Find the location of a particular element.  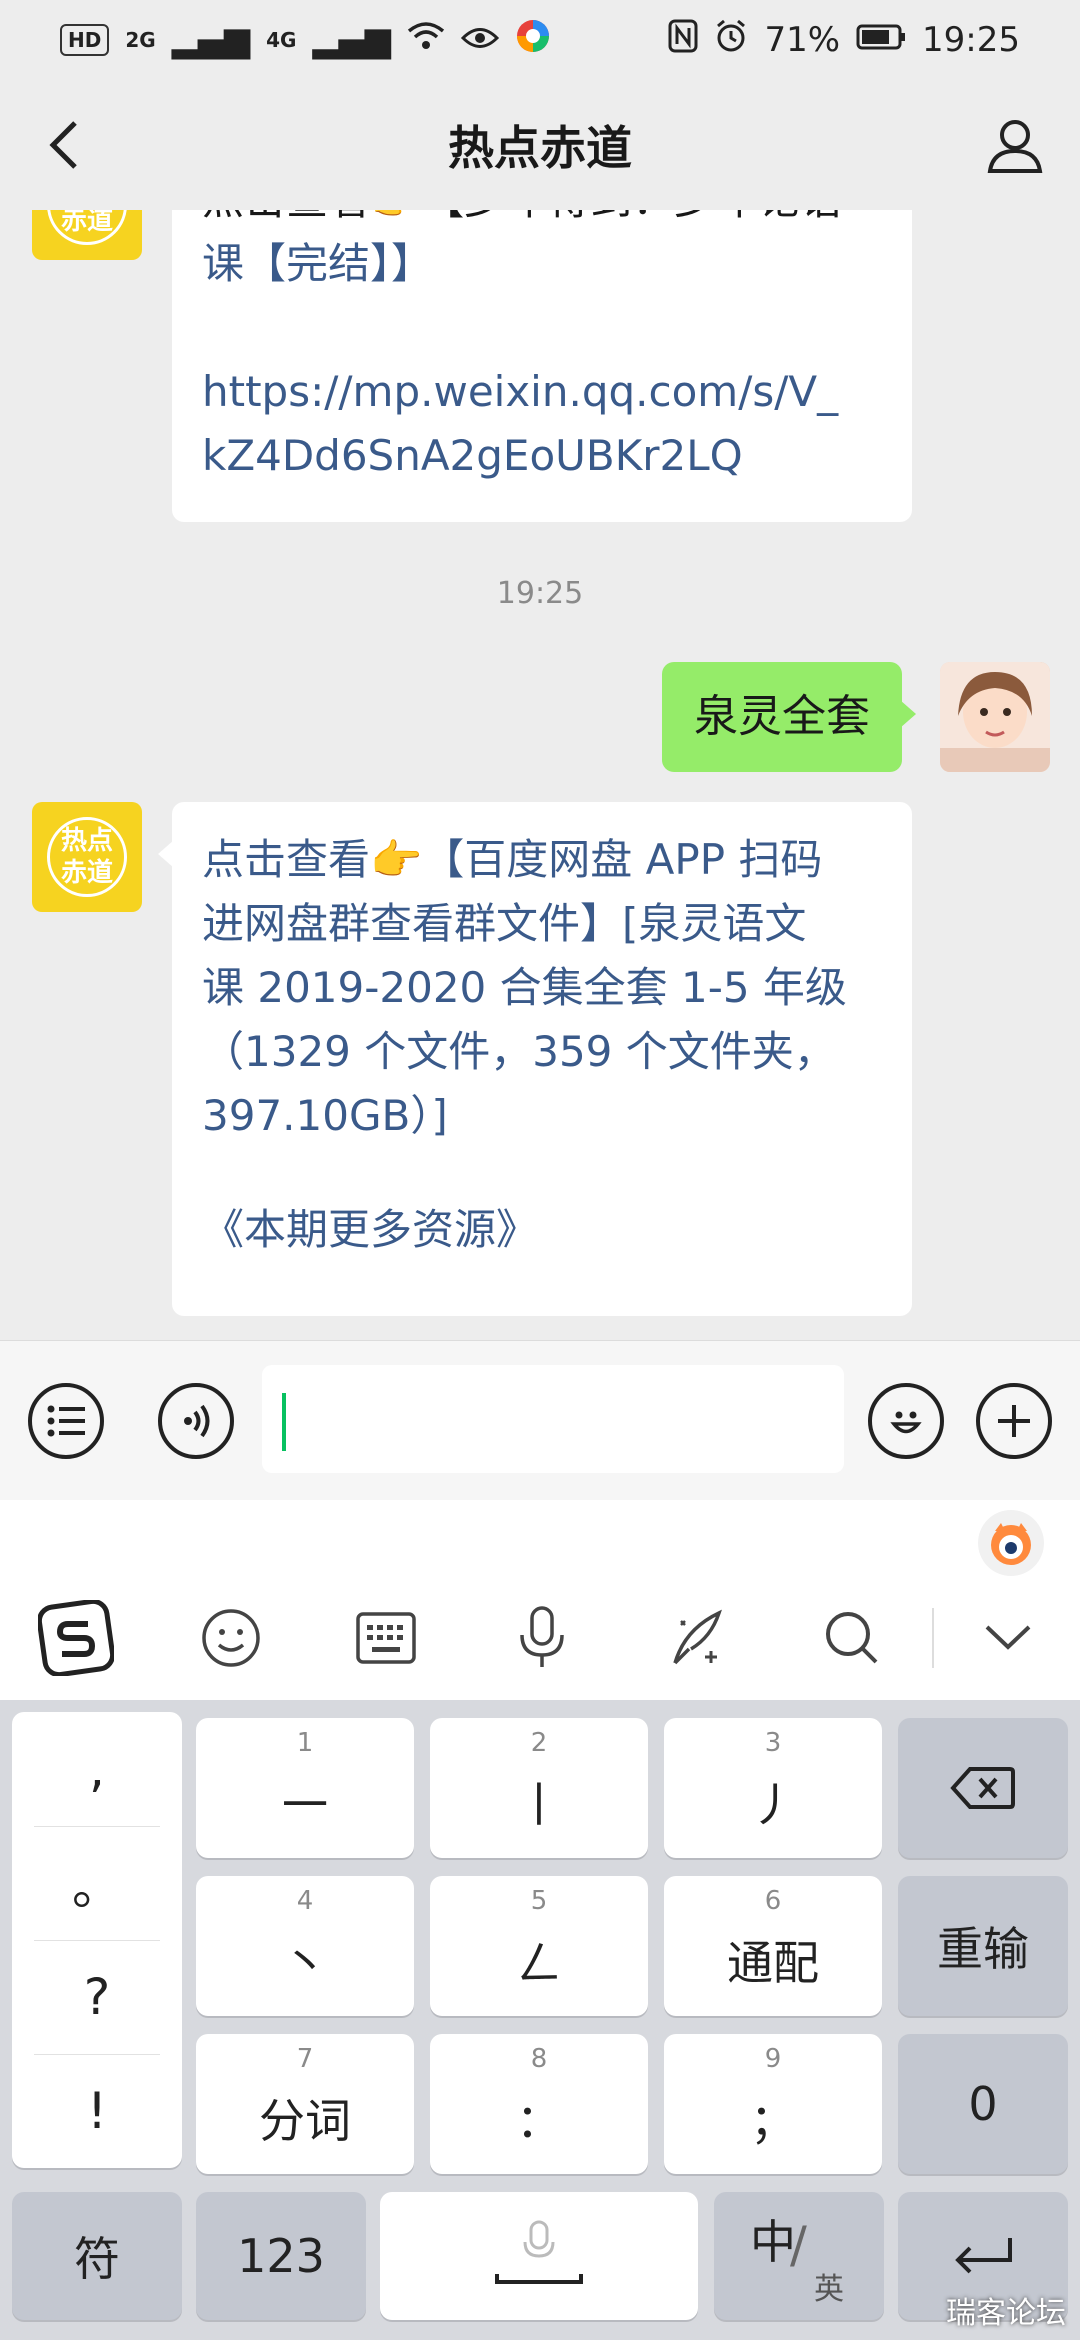

smile-icon is located at coordinates (231, 1638).